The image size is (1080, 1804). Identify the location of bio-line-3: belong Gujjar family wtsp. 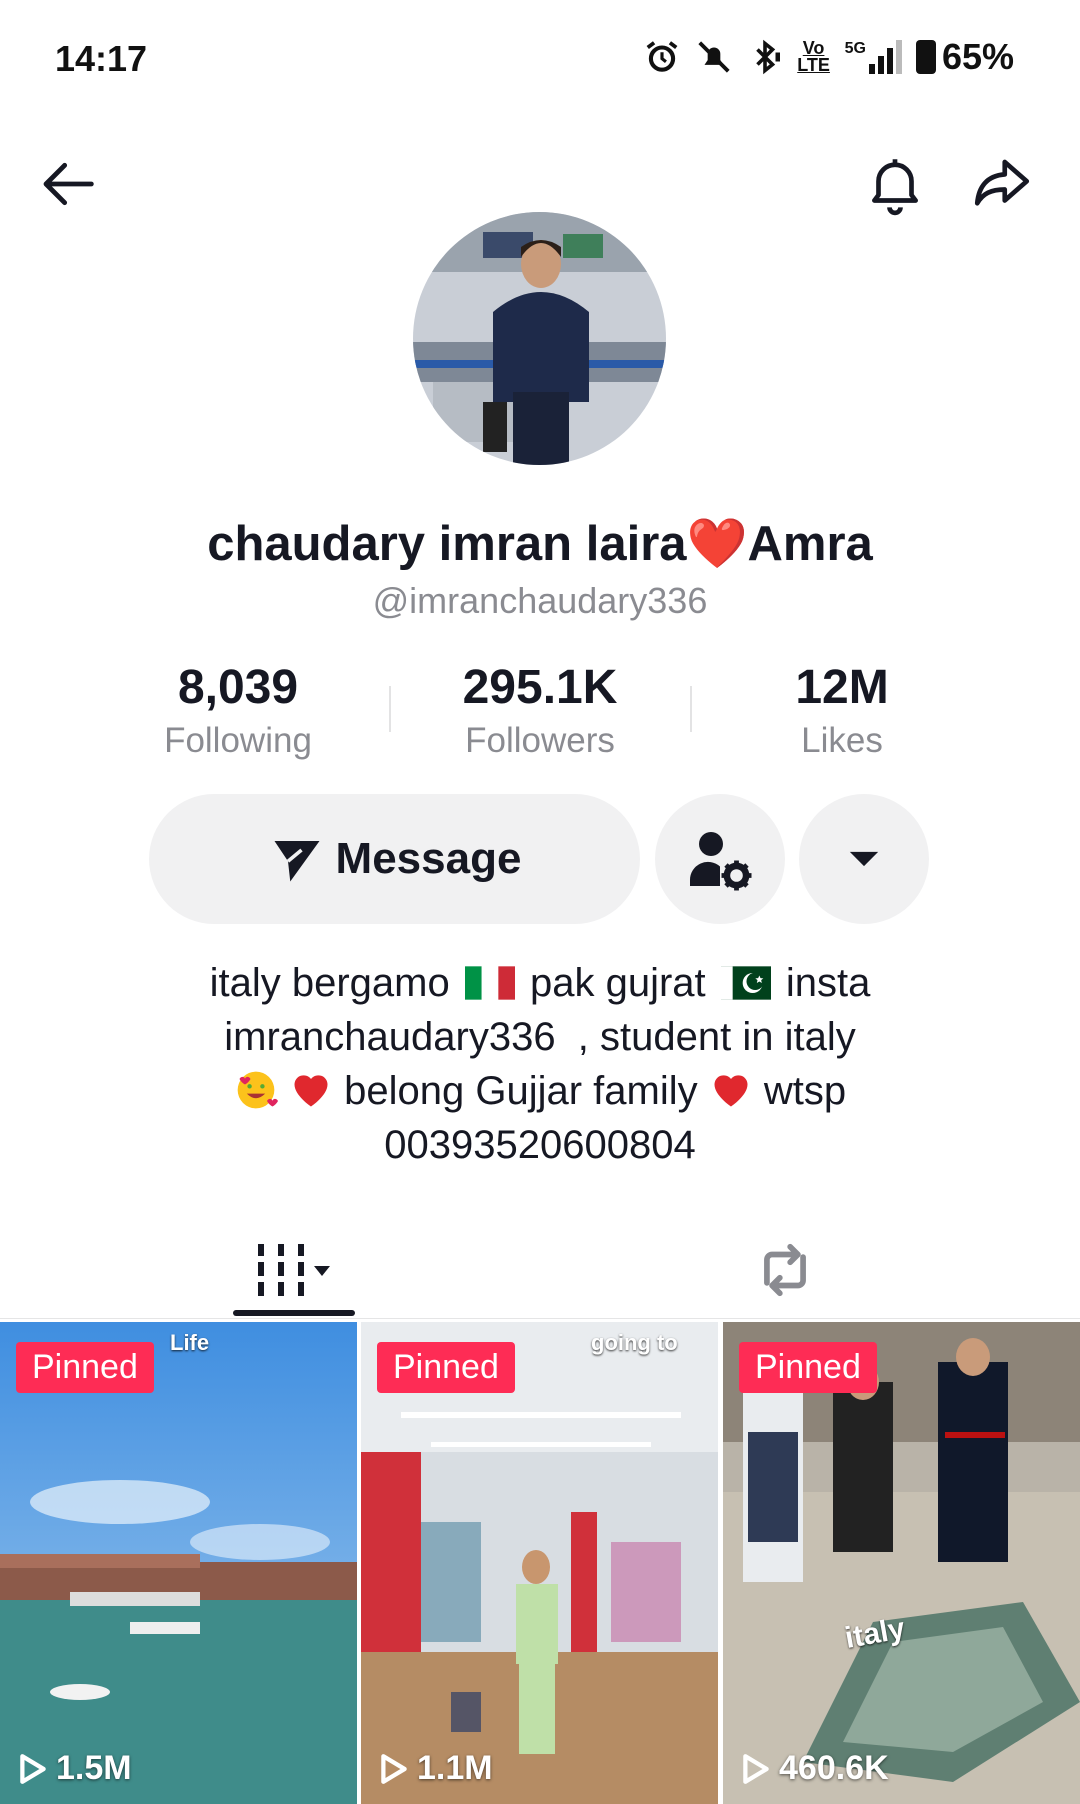
(540, 1091).